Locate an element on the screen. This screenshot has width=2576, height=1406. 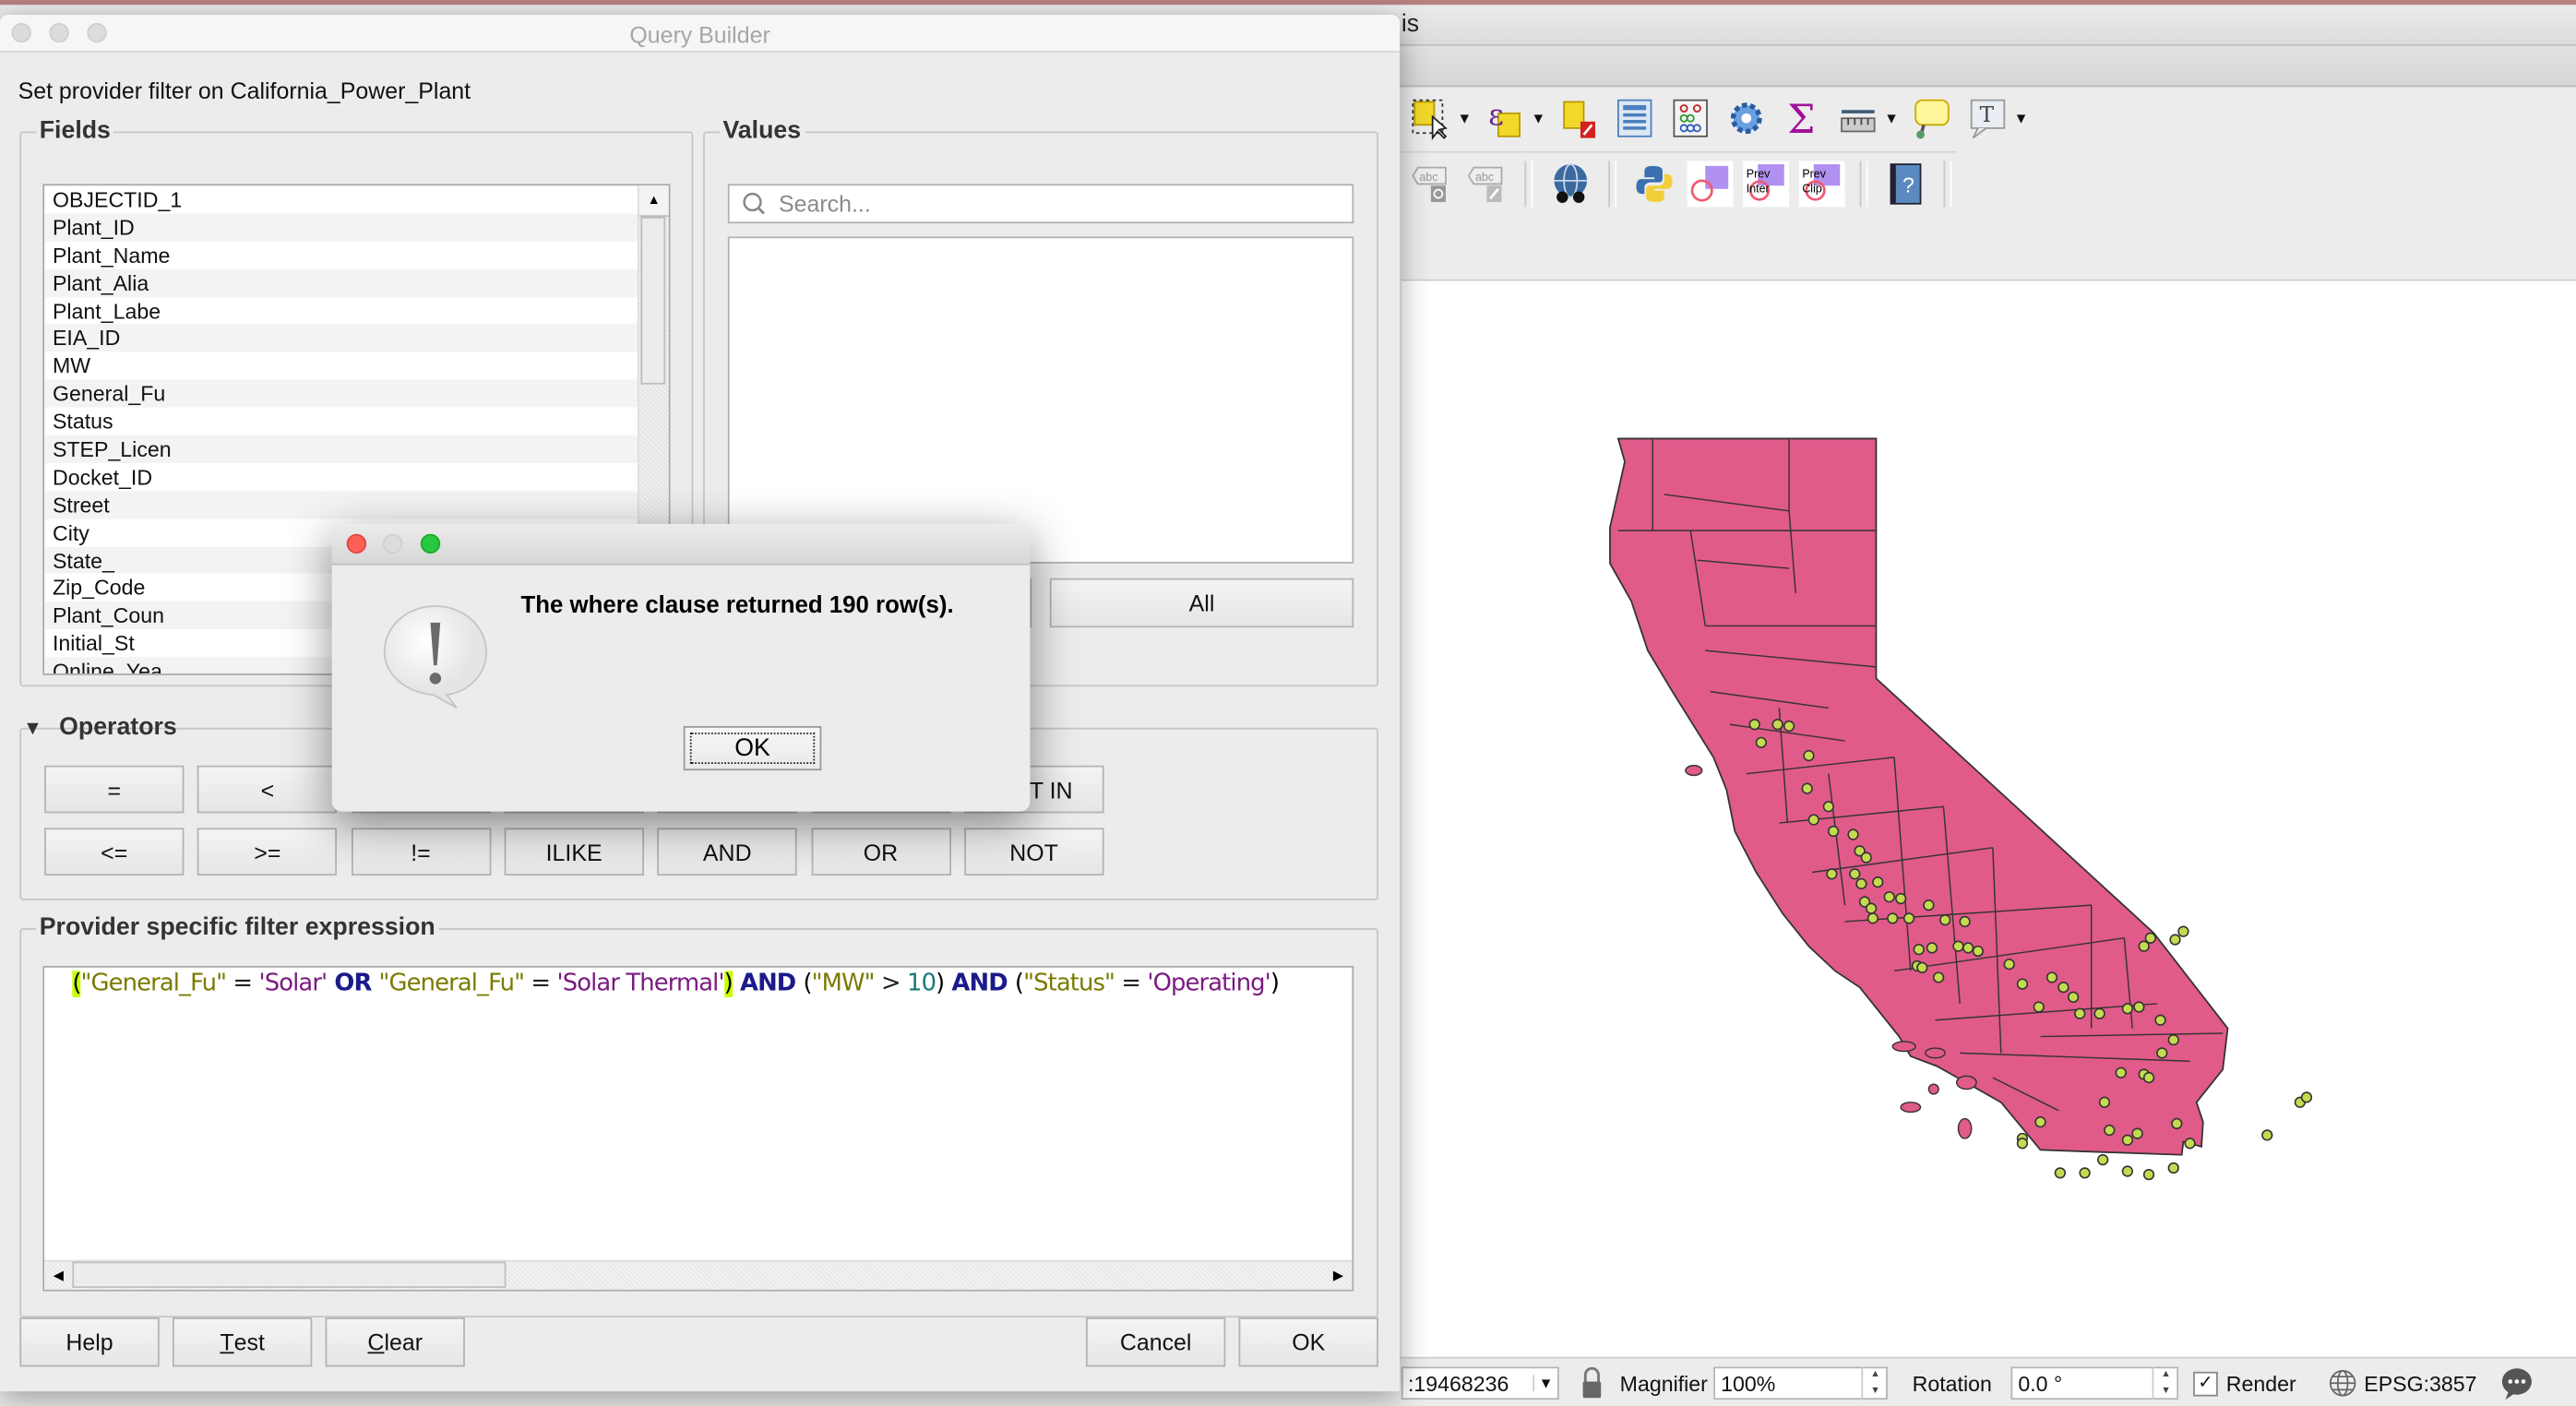
operator-button: ILIKE is located at coordinates (574, 852).